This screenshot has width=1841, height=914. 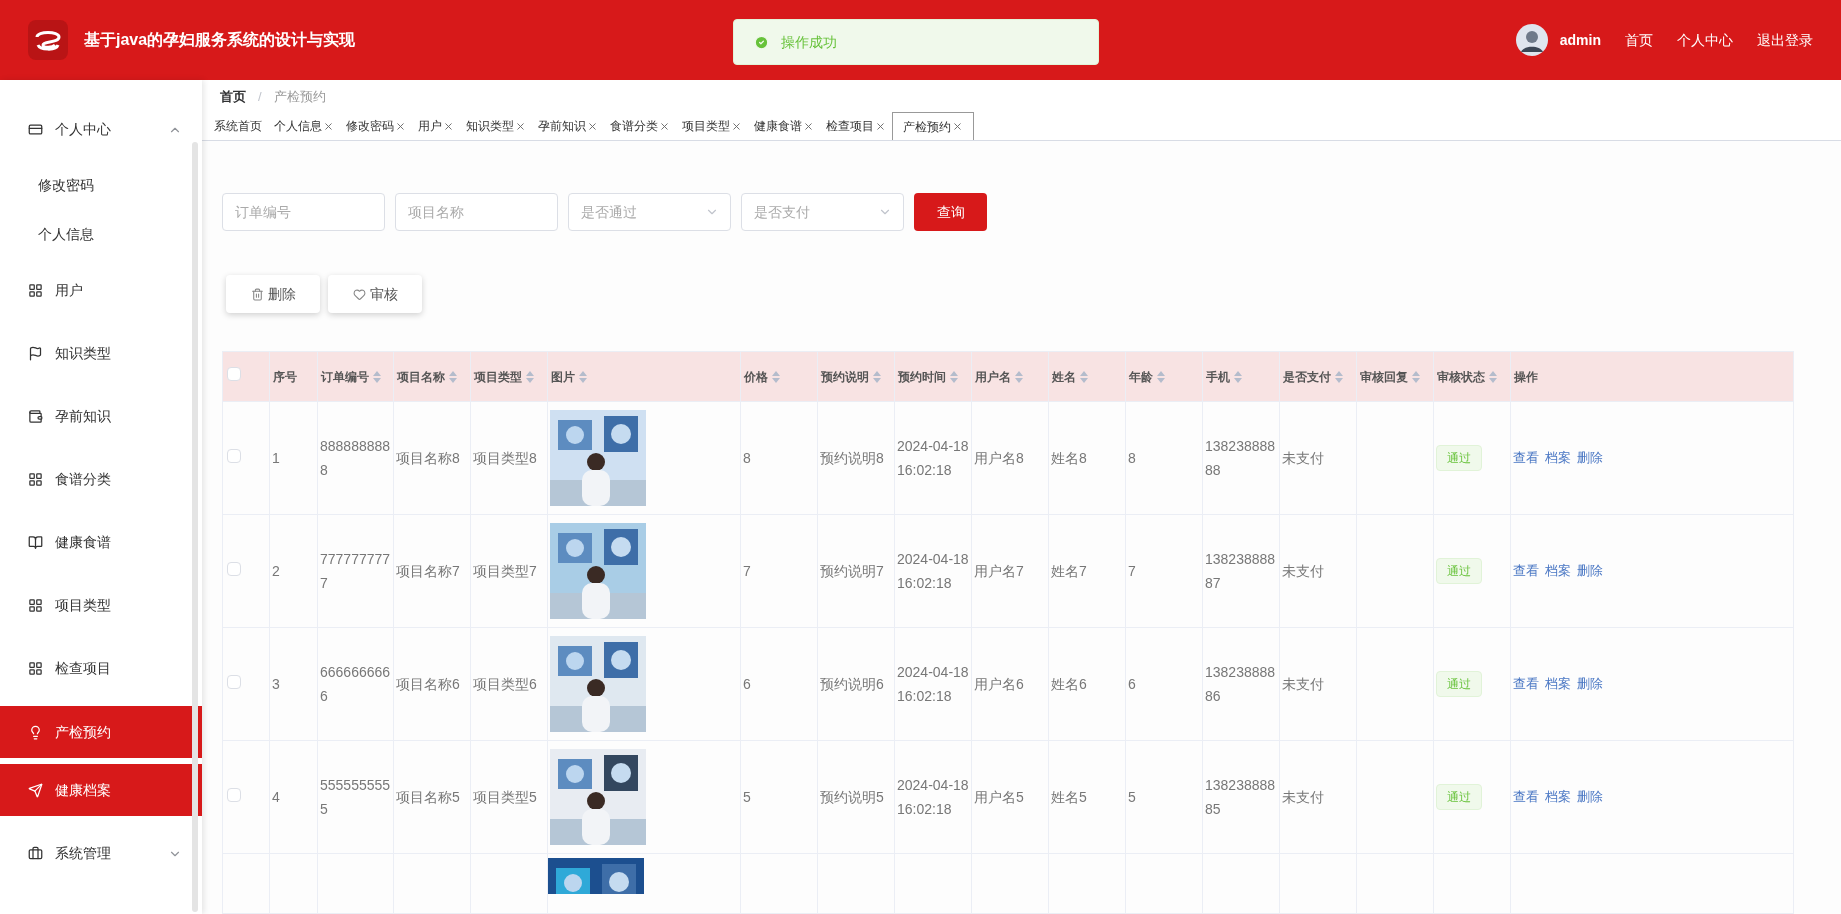 I want to click on scrollbar, so click(x=195, y=527).